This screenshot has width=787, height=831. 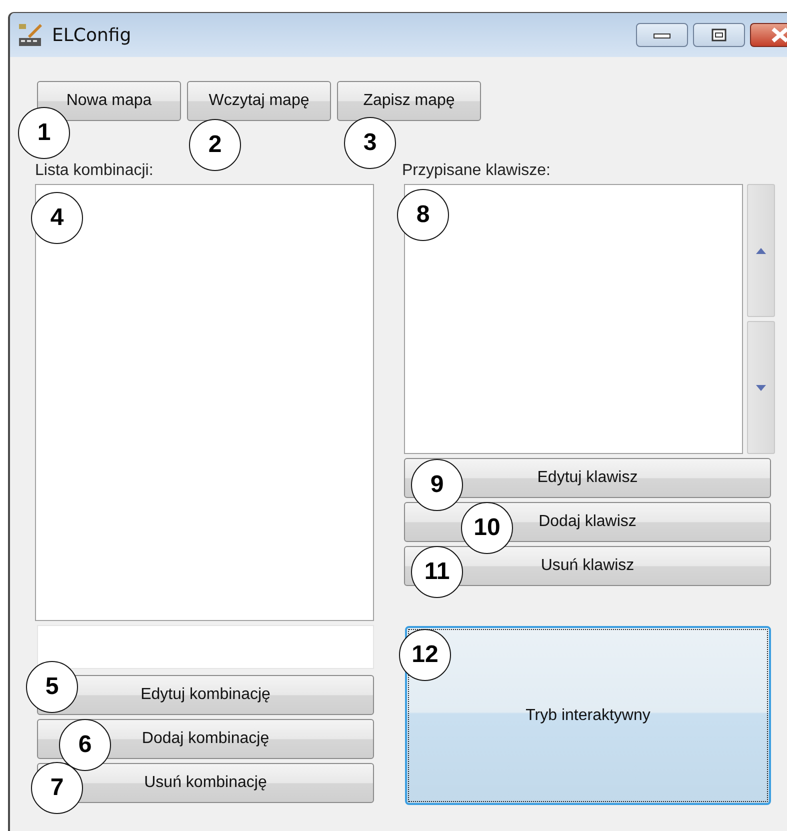 What do you see at coordinates (205, 647) in the screenshot?
I see `input-field` at bounding box center [205, 647].